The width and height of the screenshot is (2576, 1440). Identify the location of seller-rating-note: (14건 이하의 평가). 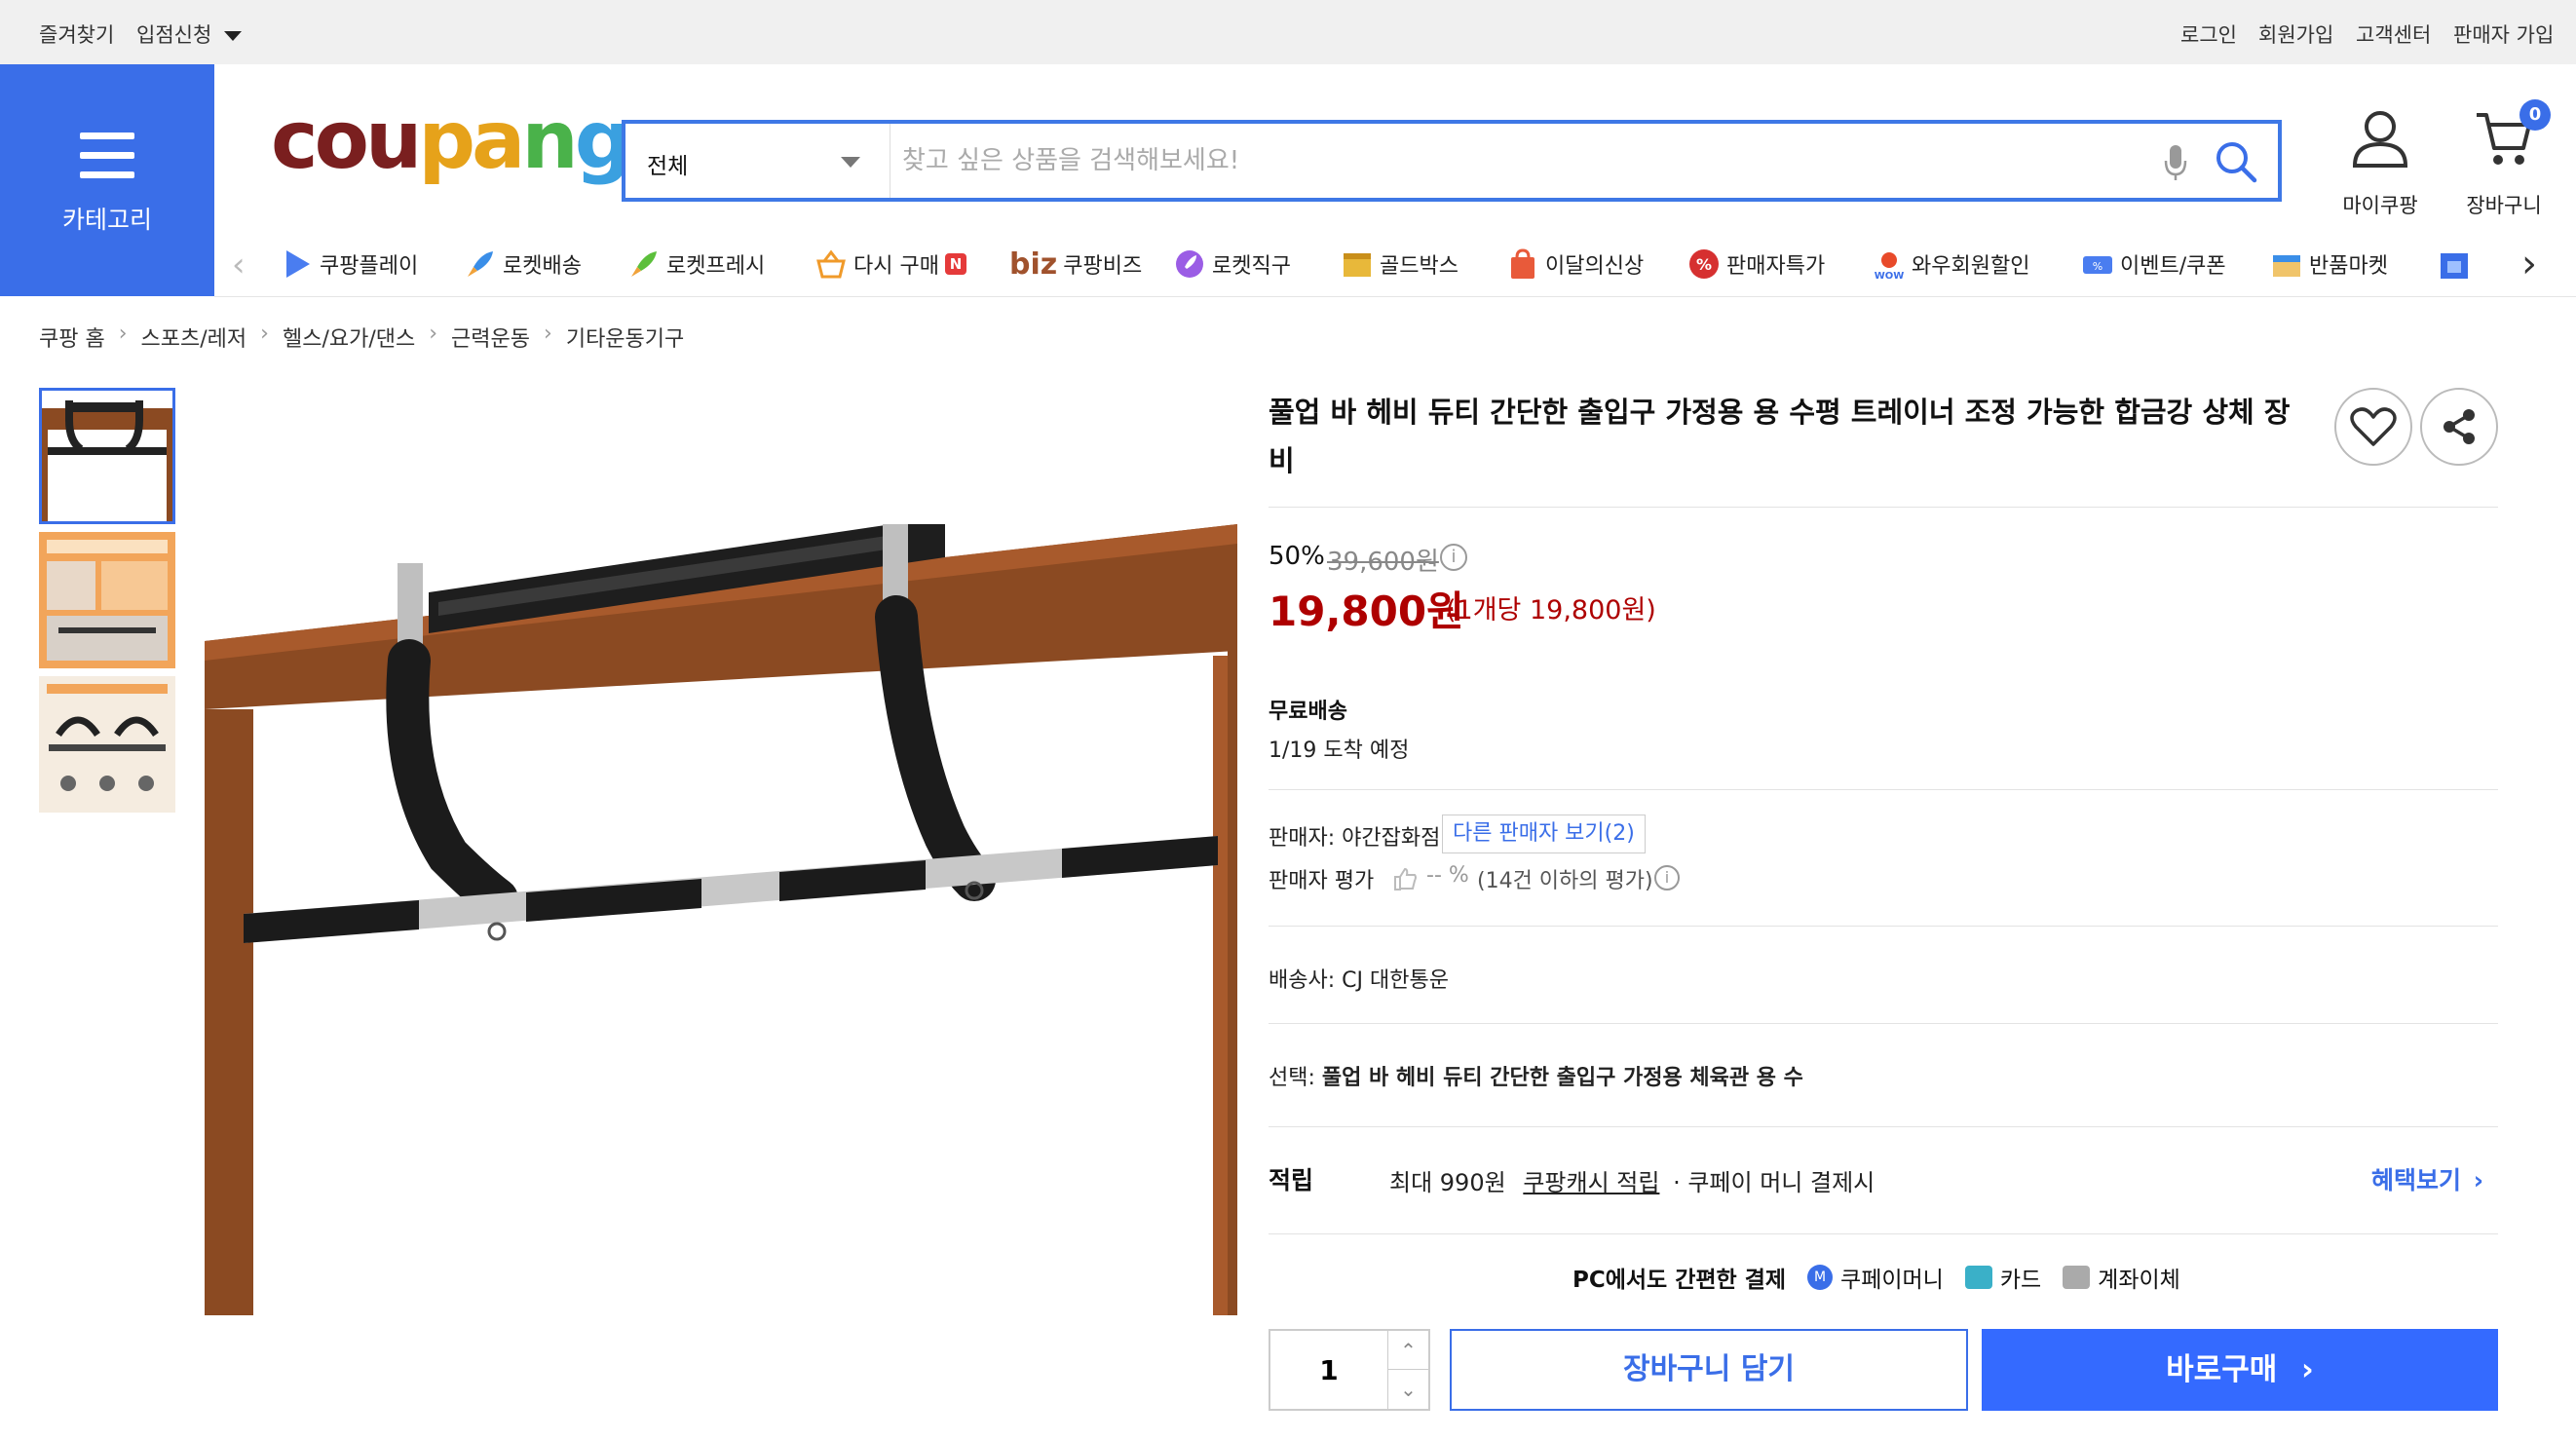
(1565, 881).